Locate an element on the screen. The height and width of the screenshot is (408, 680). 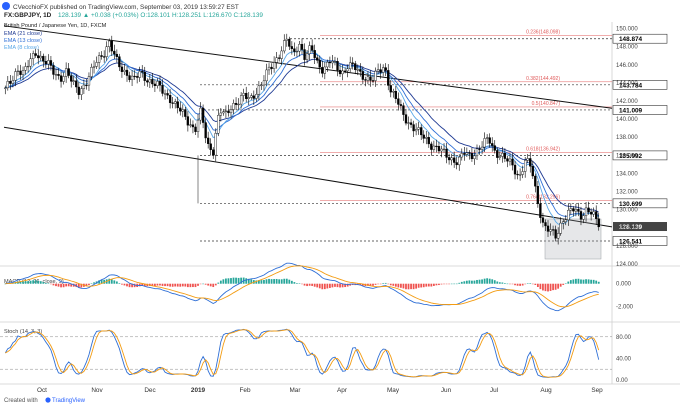
macd-line is located at coordinates (302, 287).